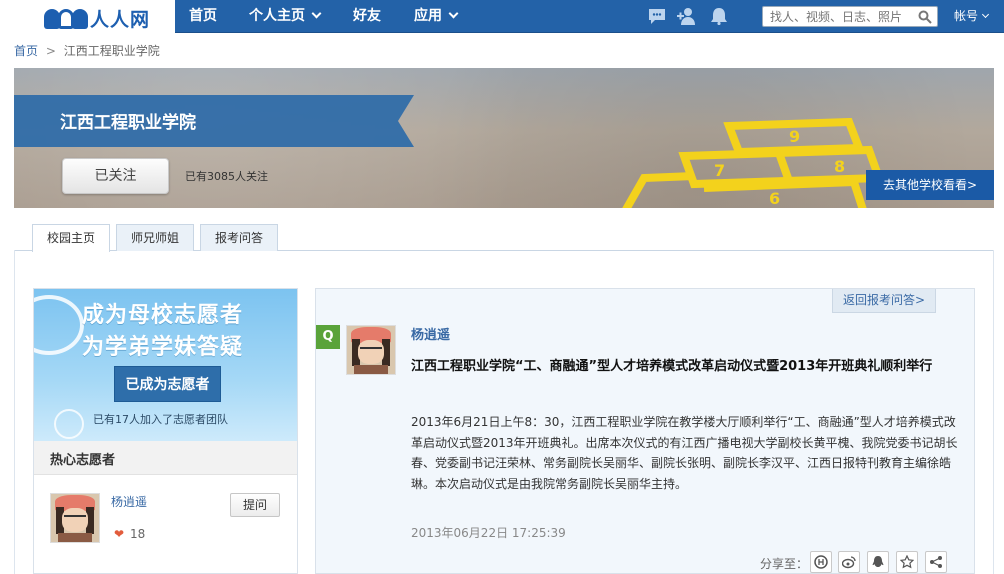  I want to click on follow-button: 已关注, so click(115, 176).